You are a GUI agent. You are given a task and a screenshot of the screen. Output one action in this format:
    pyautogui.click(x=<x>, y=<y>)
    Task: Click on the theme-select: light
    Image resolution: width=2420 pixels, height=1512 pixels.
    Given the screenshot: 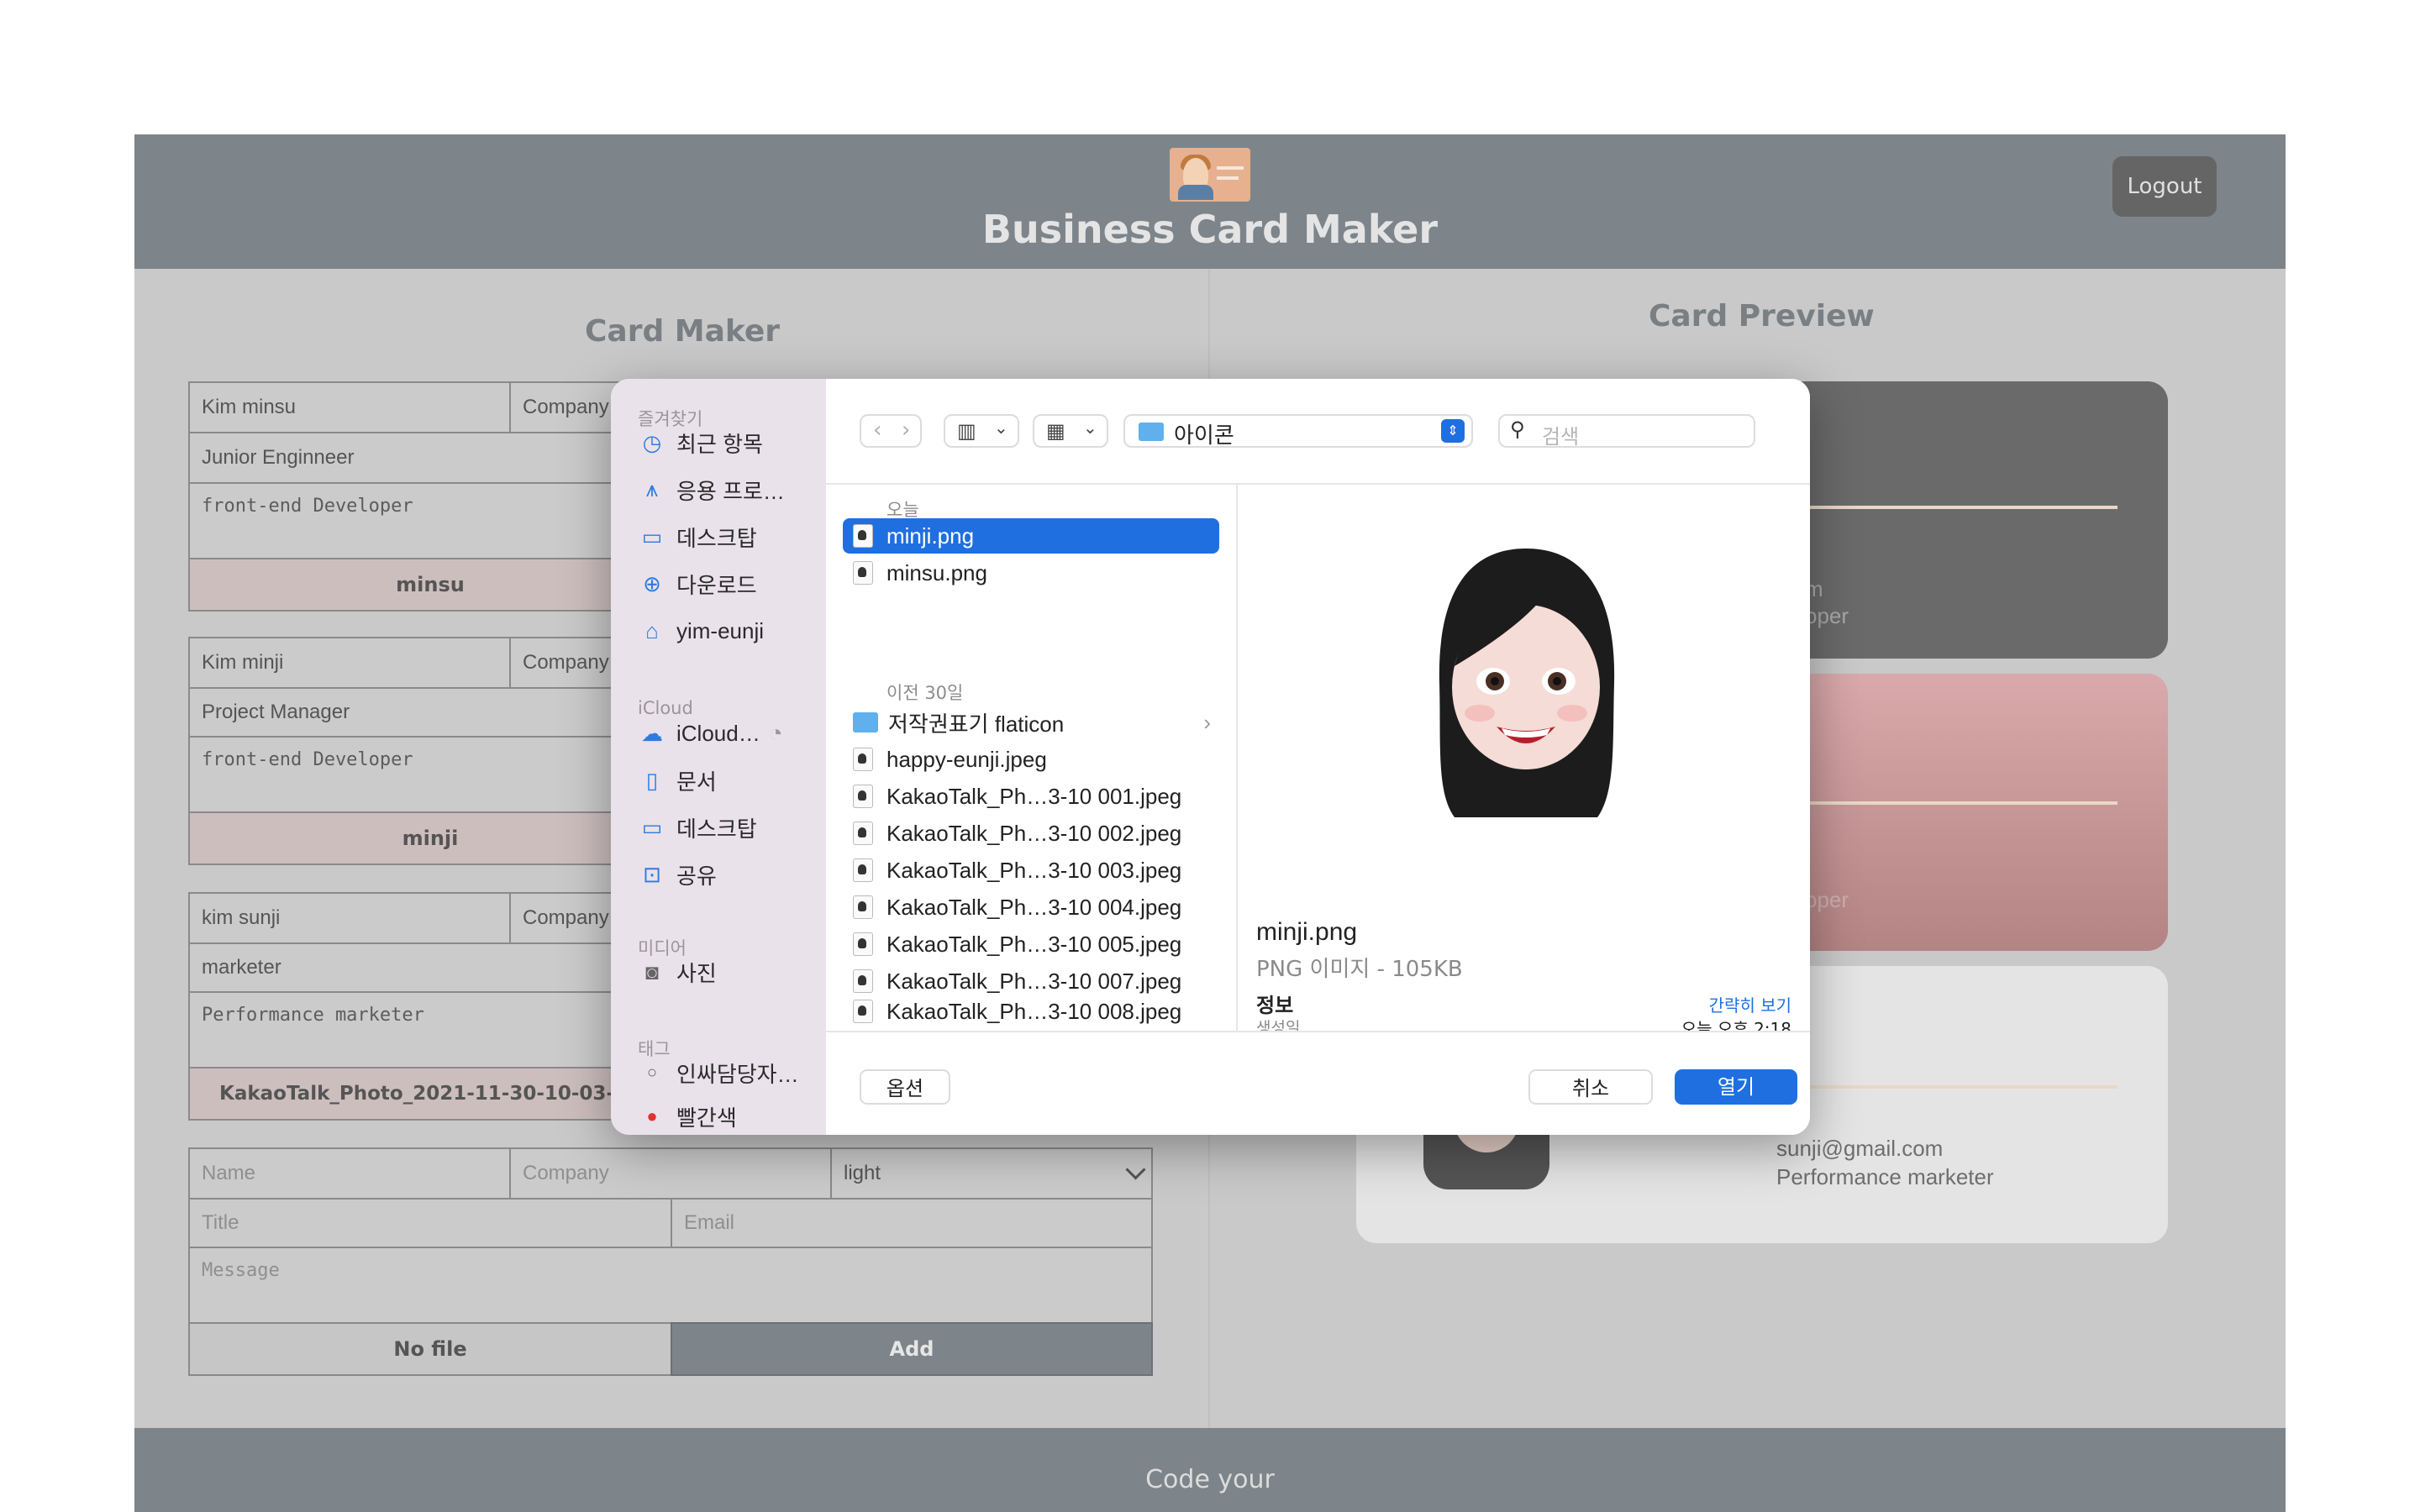 What is the action you would take?
    pyautogui.click(x=992, y=1173)
    